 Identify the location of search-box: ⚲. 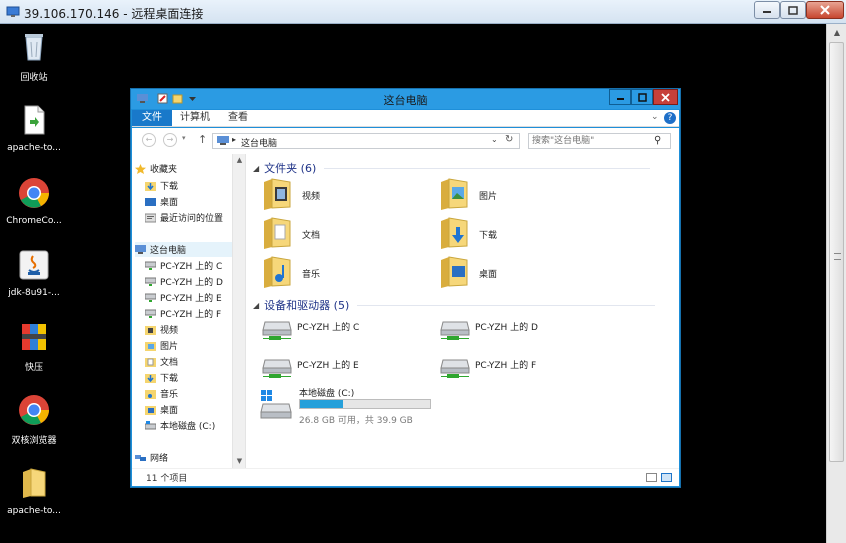
(599, 141).